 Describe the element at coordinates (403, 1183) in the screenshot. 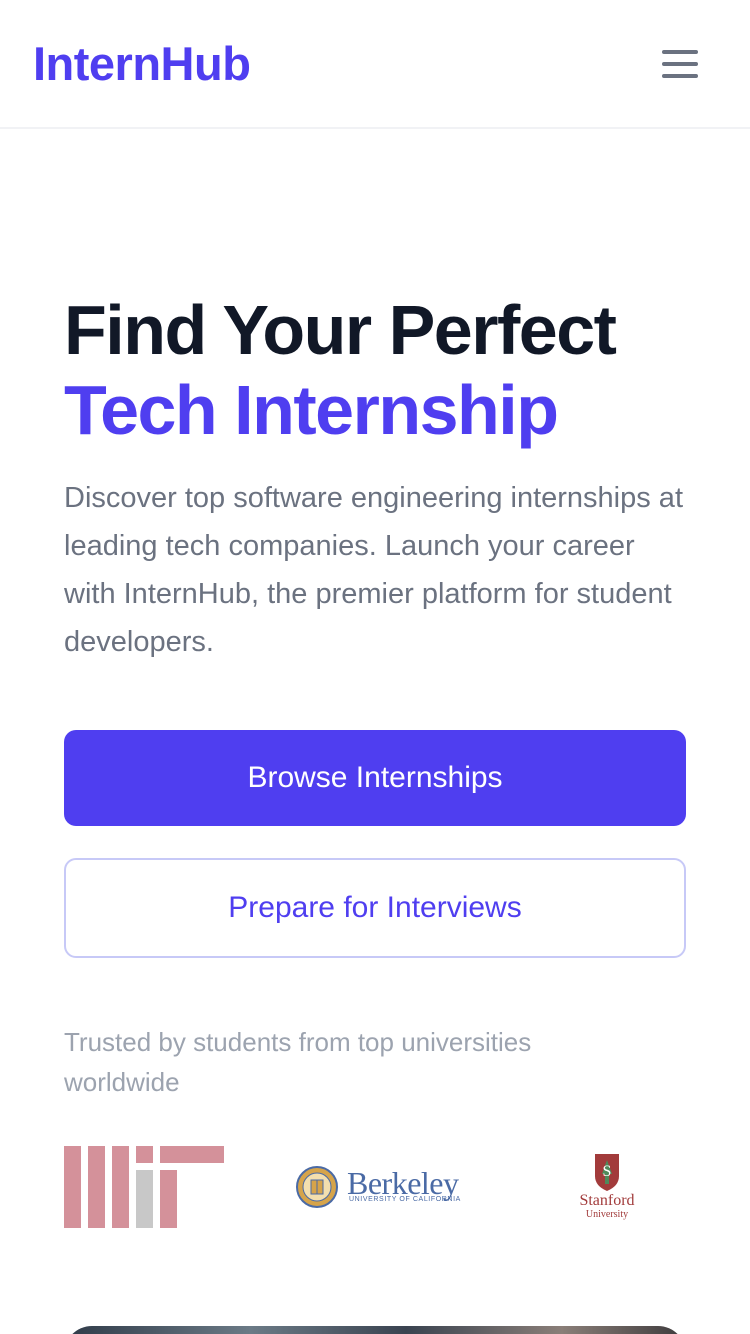

I see `berkeley-wordmark: Berkeley` at that location.